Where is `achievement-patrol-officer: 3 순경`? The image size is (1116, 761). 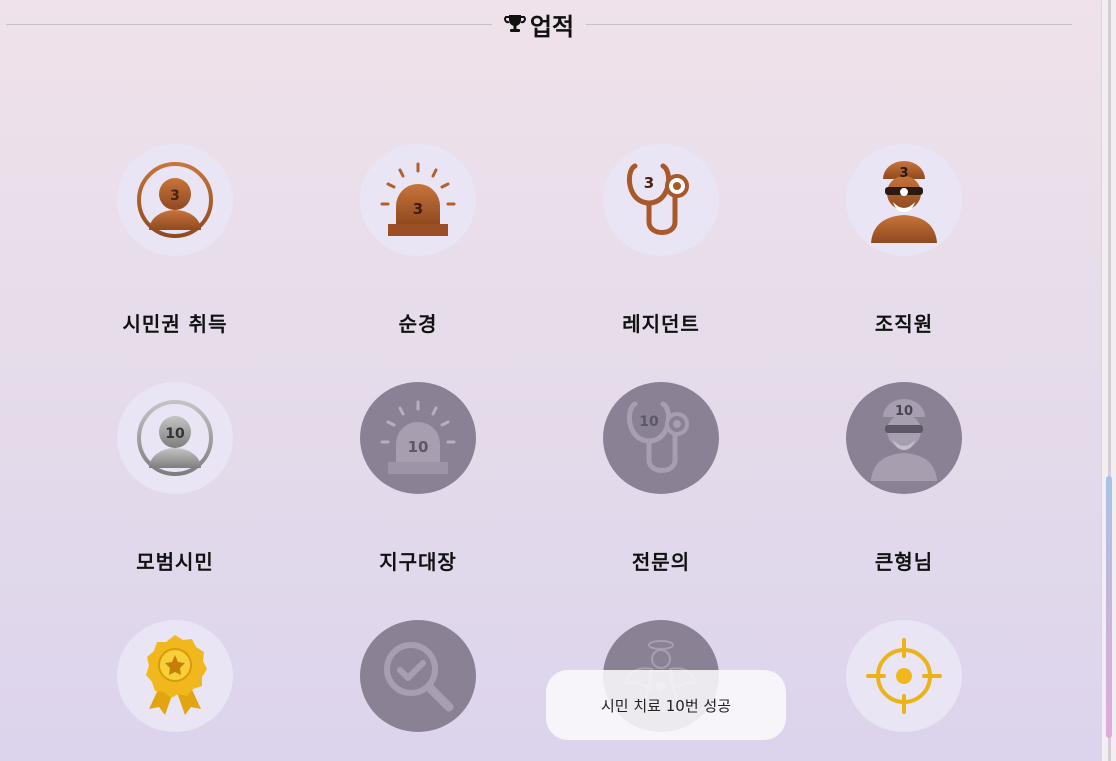 achievement-patrol-officer: 3 순경 is located at coordinates (418, 240).